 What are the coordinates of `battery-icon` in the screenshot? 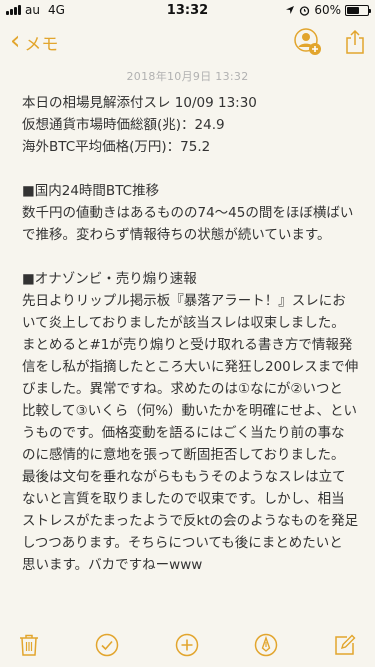 It's located at (358, 10).